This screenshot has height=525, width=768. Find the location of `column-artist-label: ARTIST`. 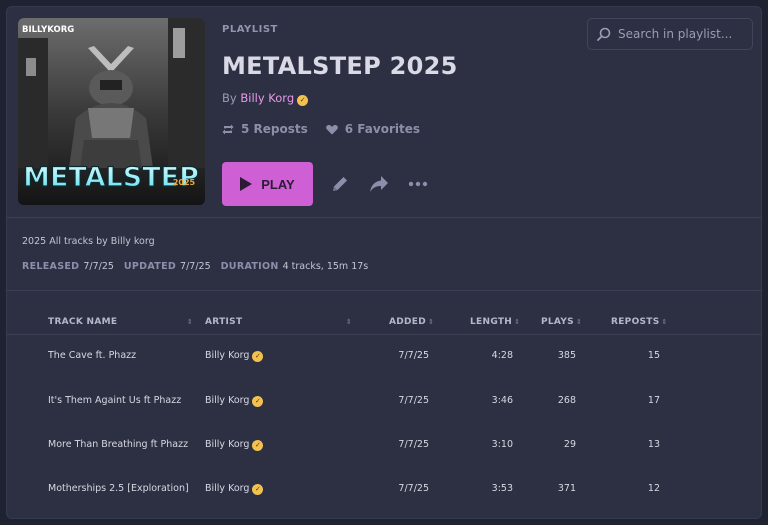

column-artist-label: ARTIST is located at coordinates (224, 322).